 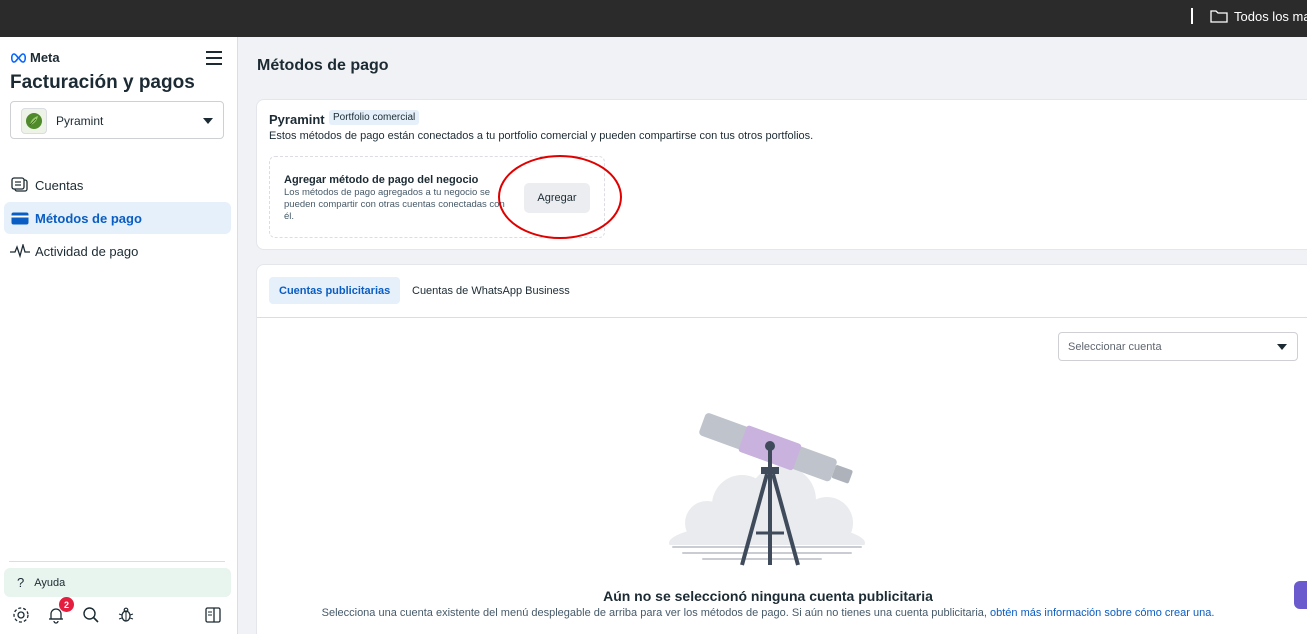 I want to click on account-select: Seleccionar cuenta, so click(x=1178, y=346).